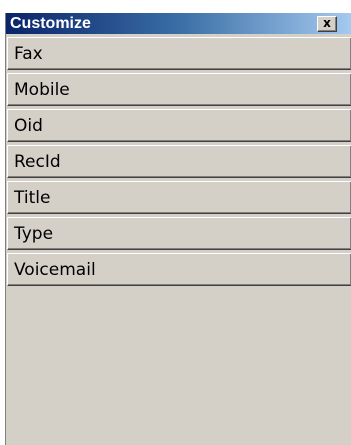  I want to click on close-icon: x, so click(327, 23).